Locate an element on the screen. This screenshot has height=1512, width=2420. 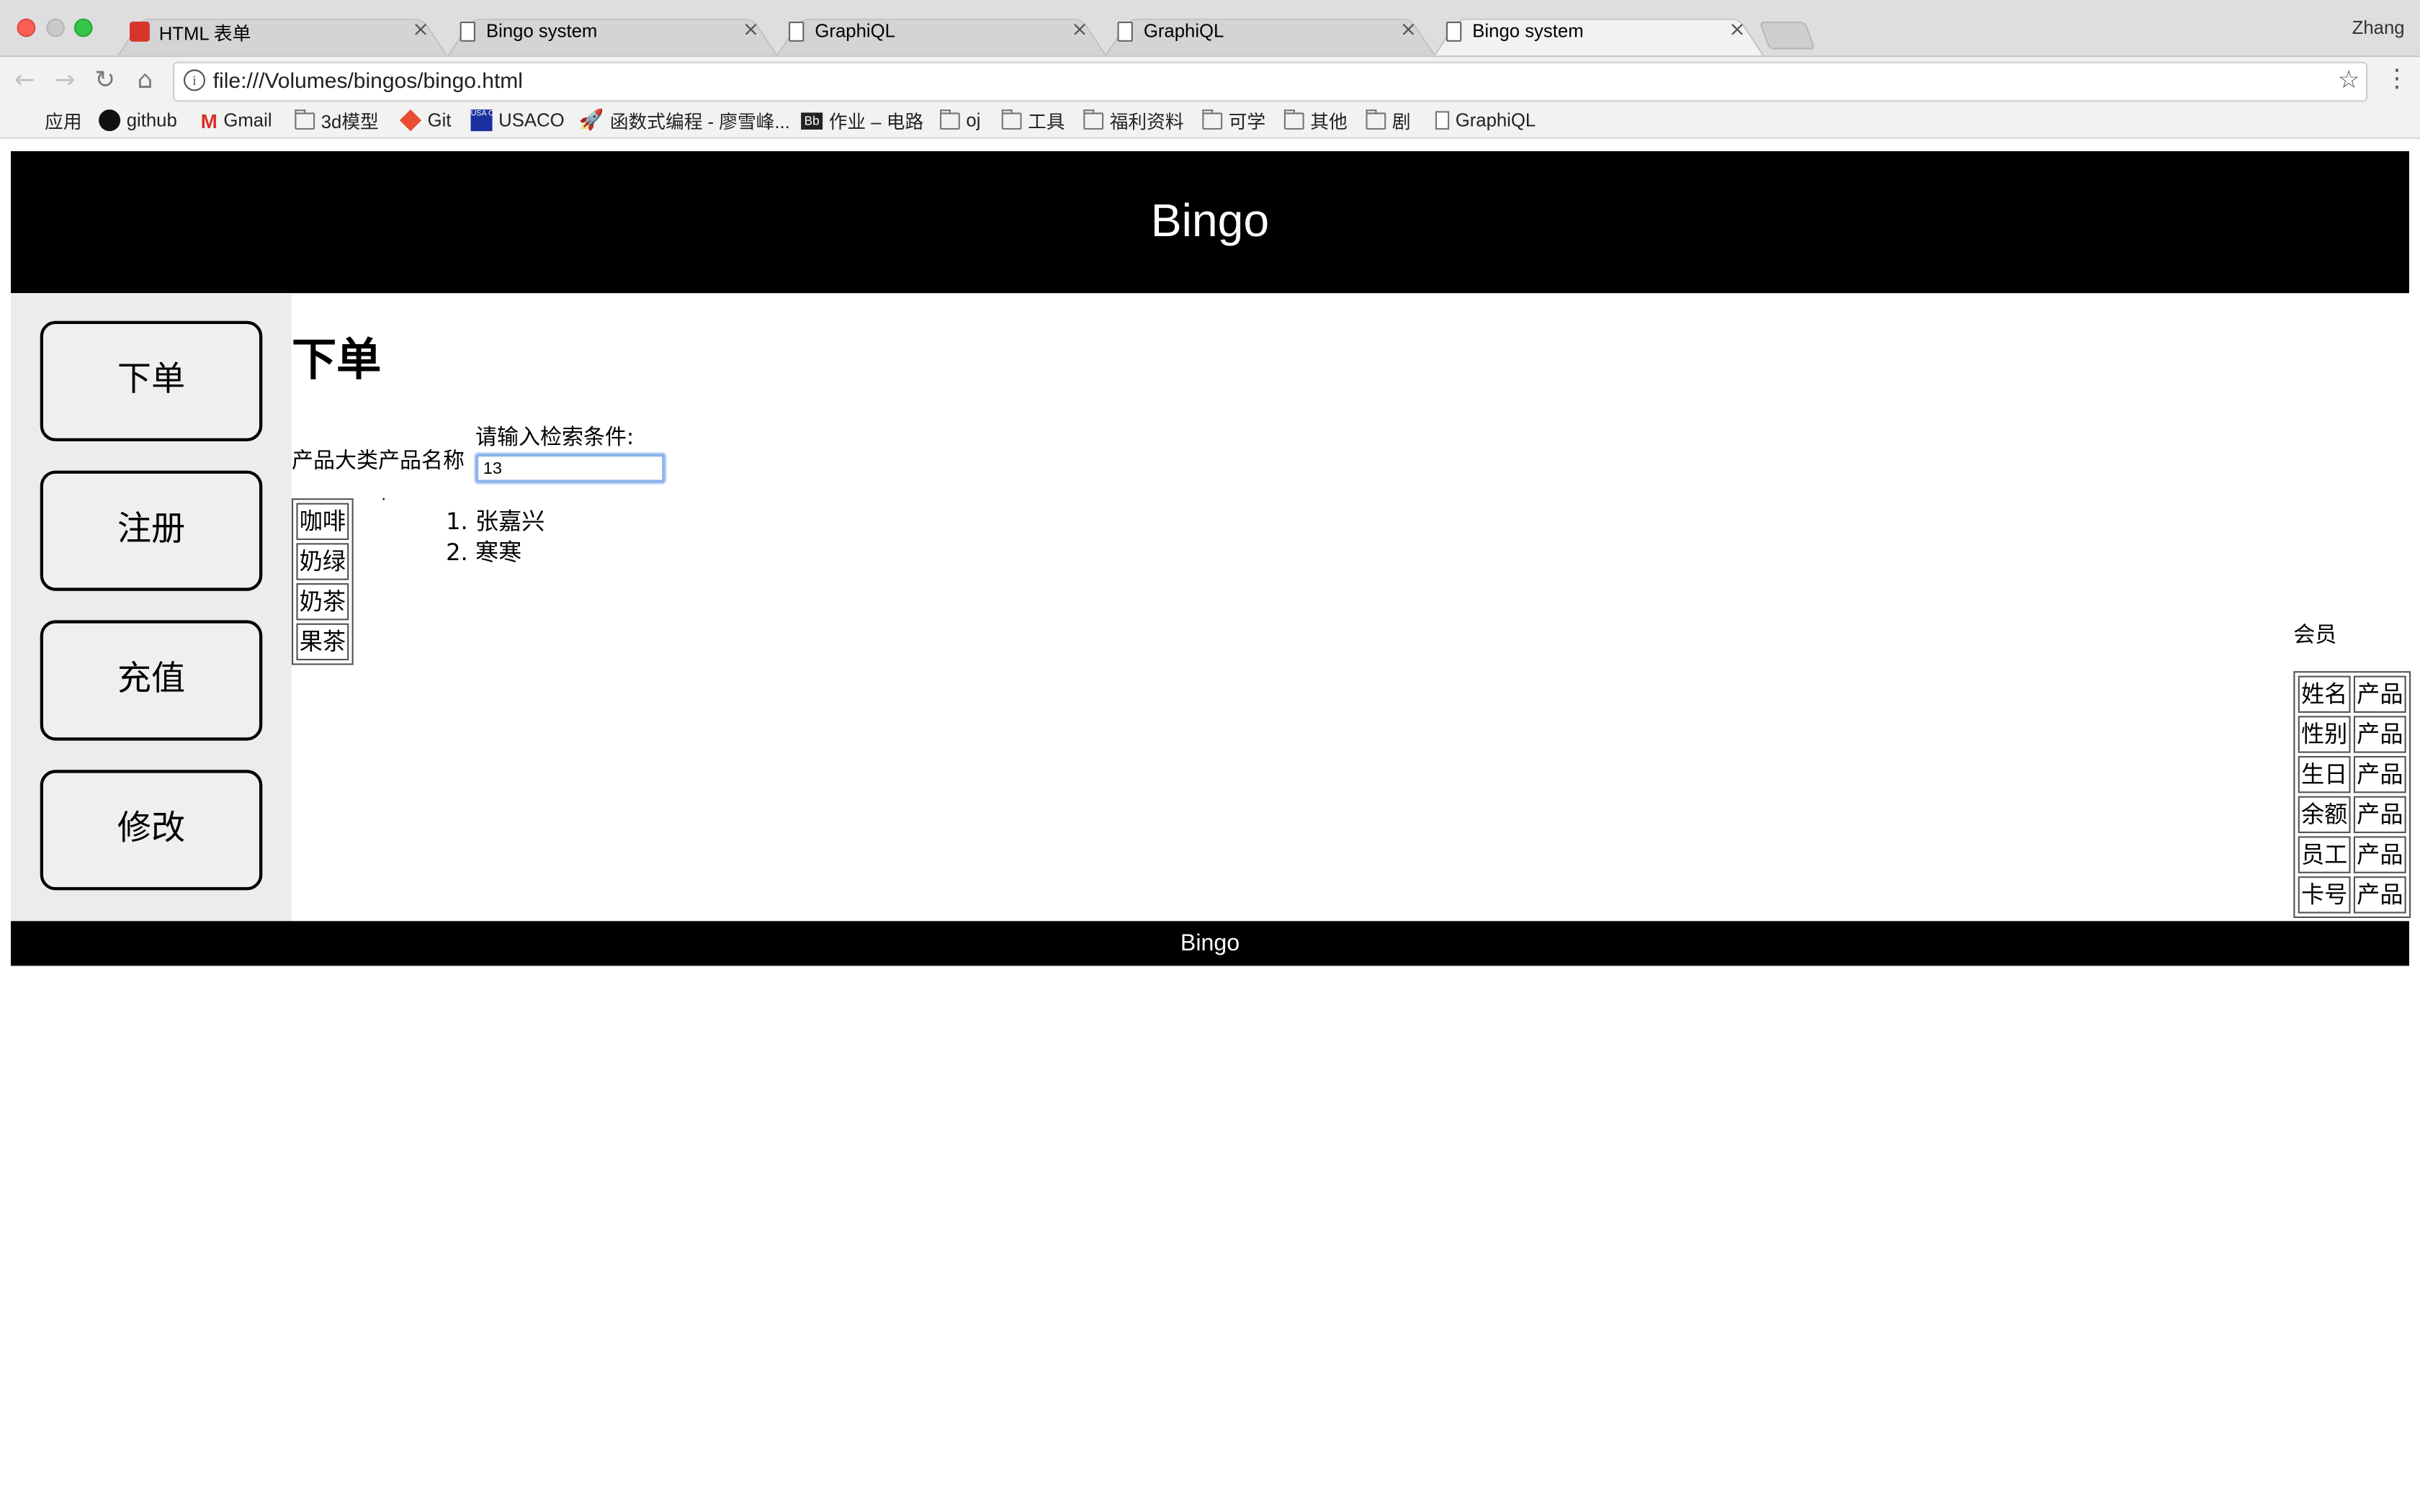
table-row: 余额 产品 is located at coordinates (2352, 815).